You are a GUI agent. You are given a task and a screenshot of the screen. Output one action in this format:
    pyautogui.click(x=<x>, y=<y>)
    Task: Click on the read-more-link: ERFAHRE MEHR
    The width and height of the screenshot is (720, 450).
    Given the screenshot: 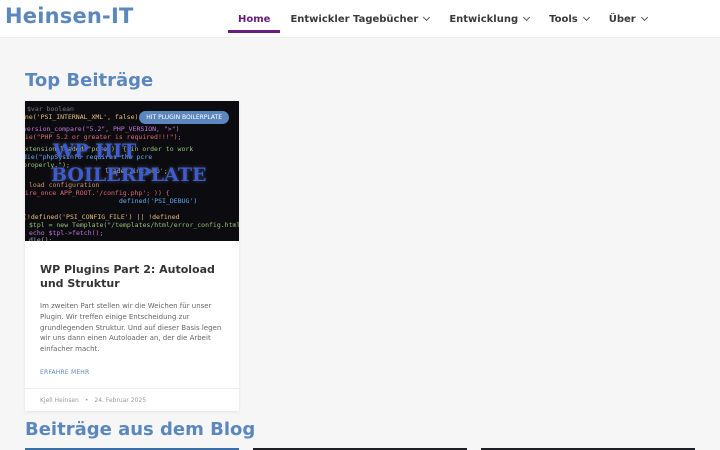 What is the action you would take?
    pyautogui.click(x=64, y=372)
    